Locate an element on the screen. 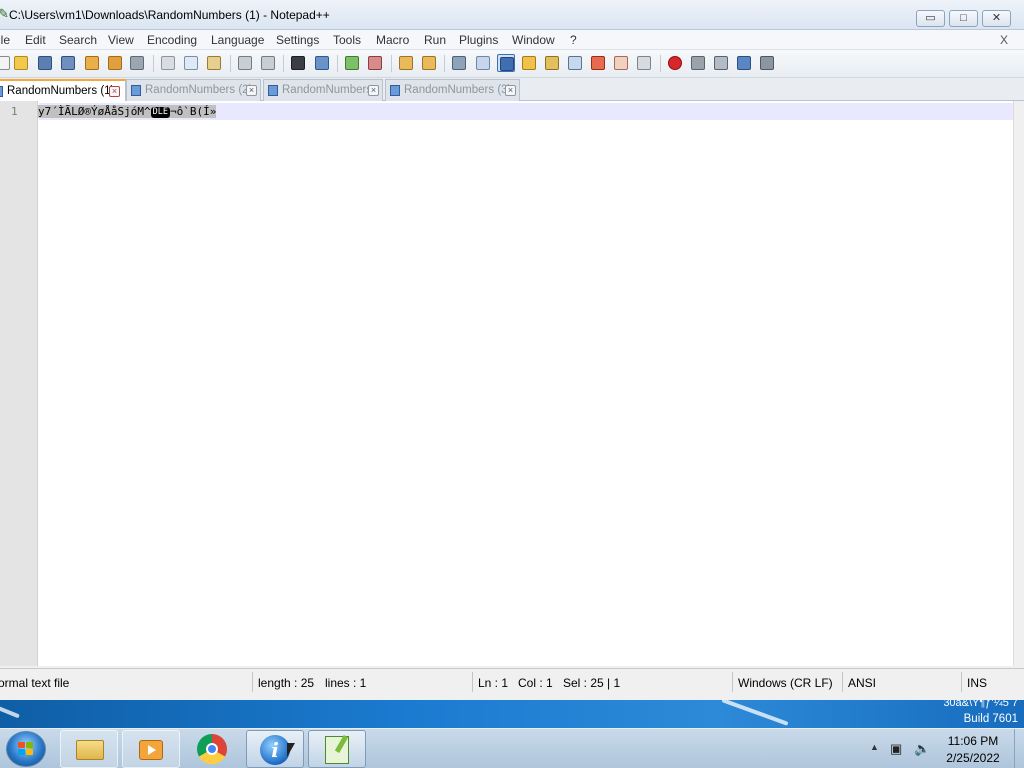 The width and height of the screenshot is (1024, 768). indent-guide-icon is located at coordinates (506, 63).